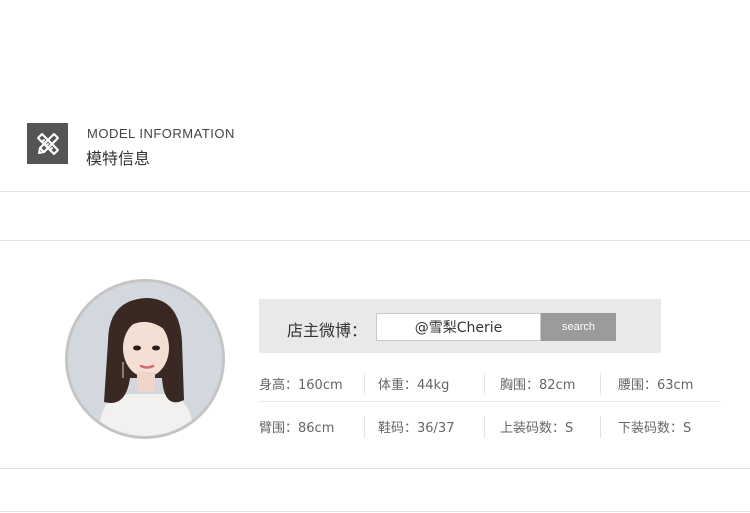 This screenshot has height=513, width=750. Describe the element at coordinates (414, 385) in the screenshot. I see `stat-weight: 体重：44kg` at that location.